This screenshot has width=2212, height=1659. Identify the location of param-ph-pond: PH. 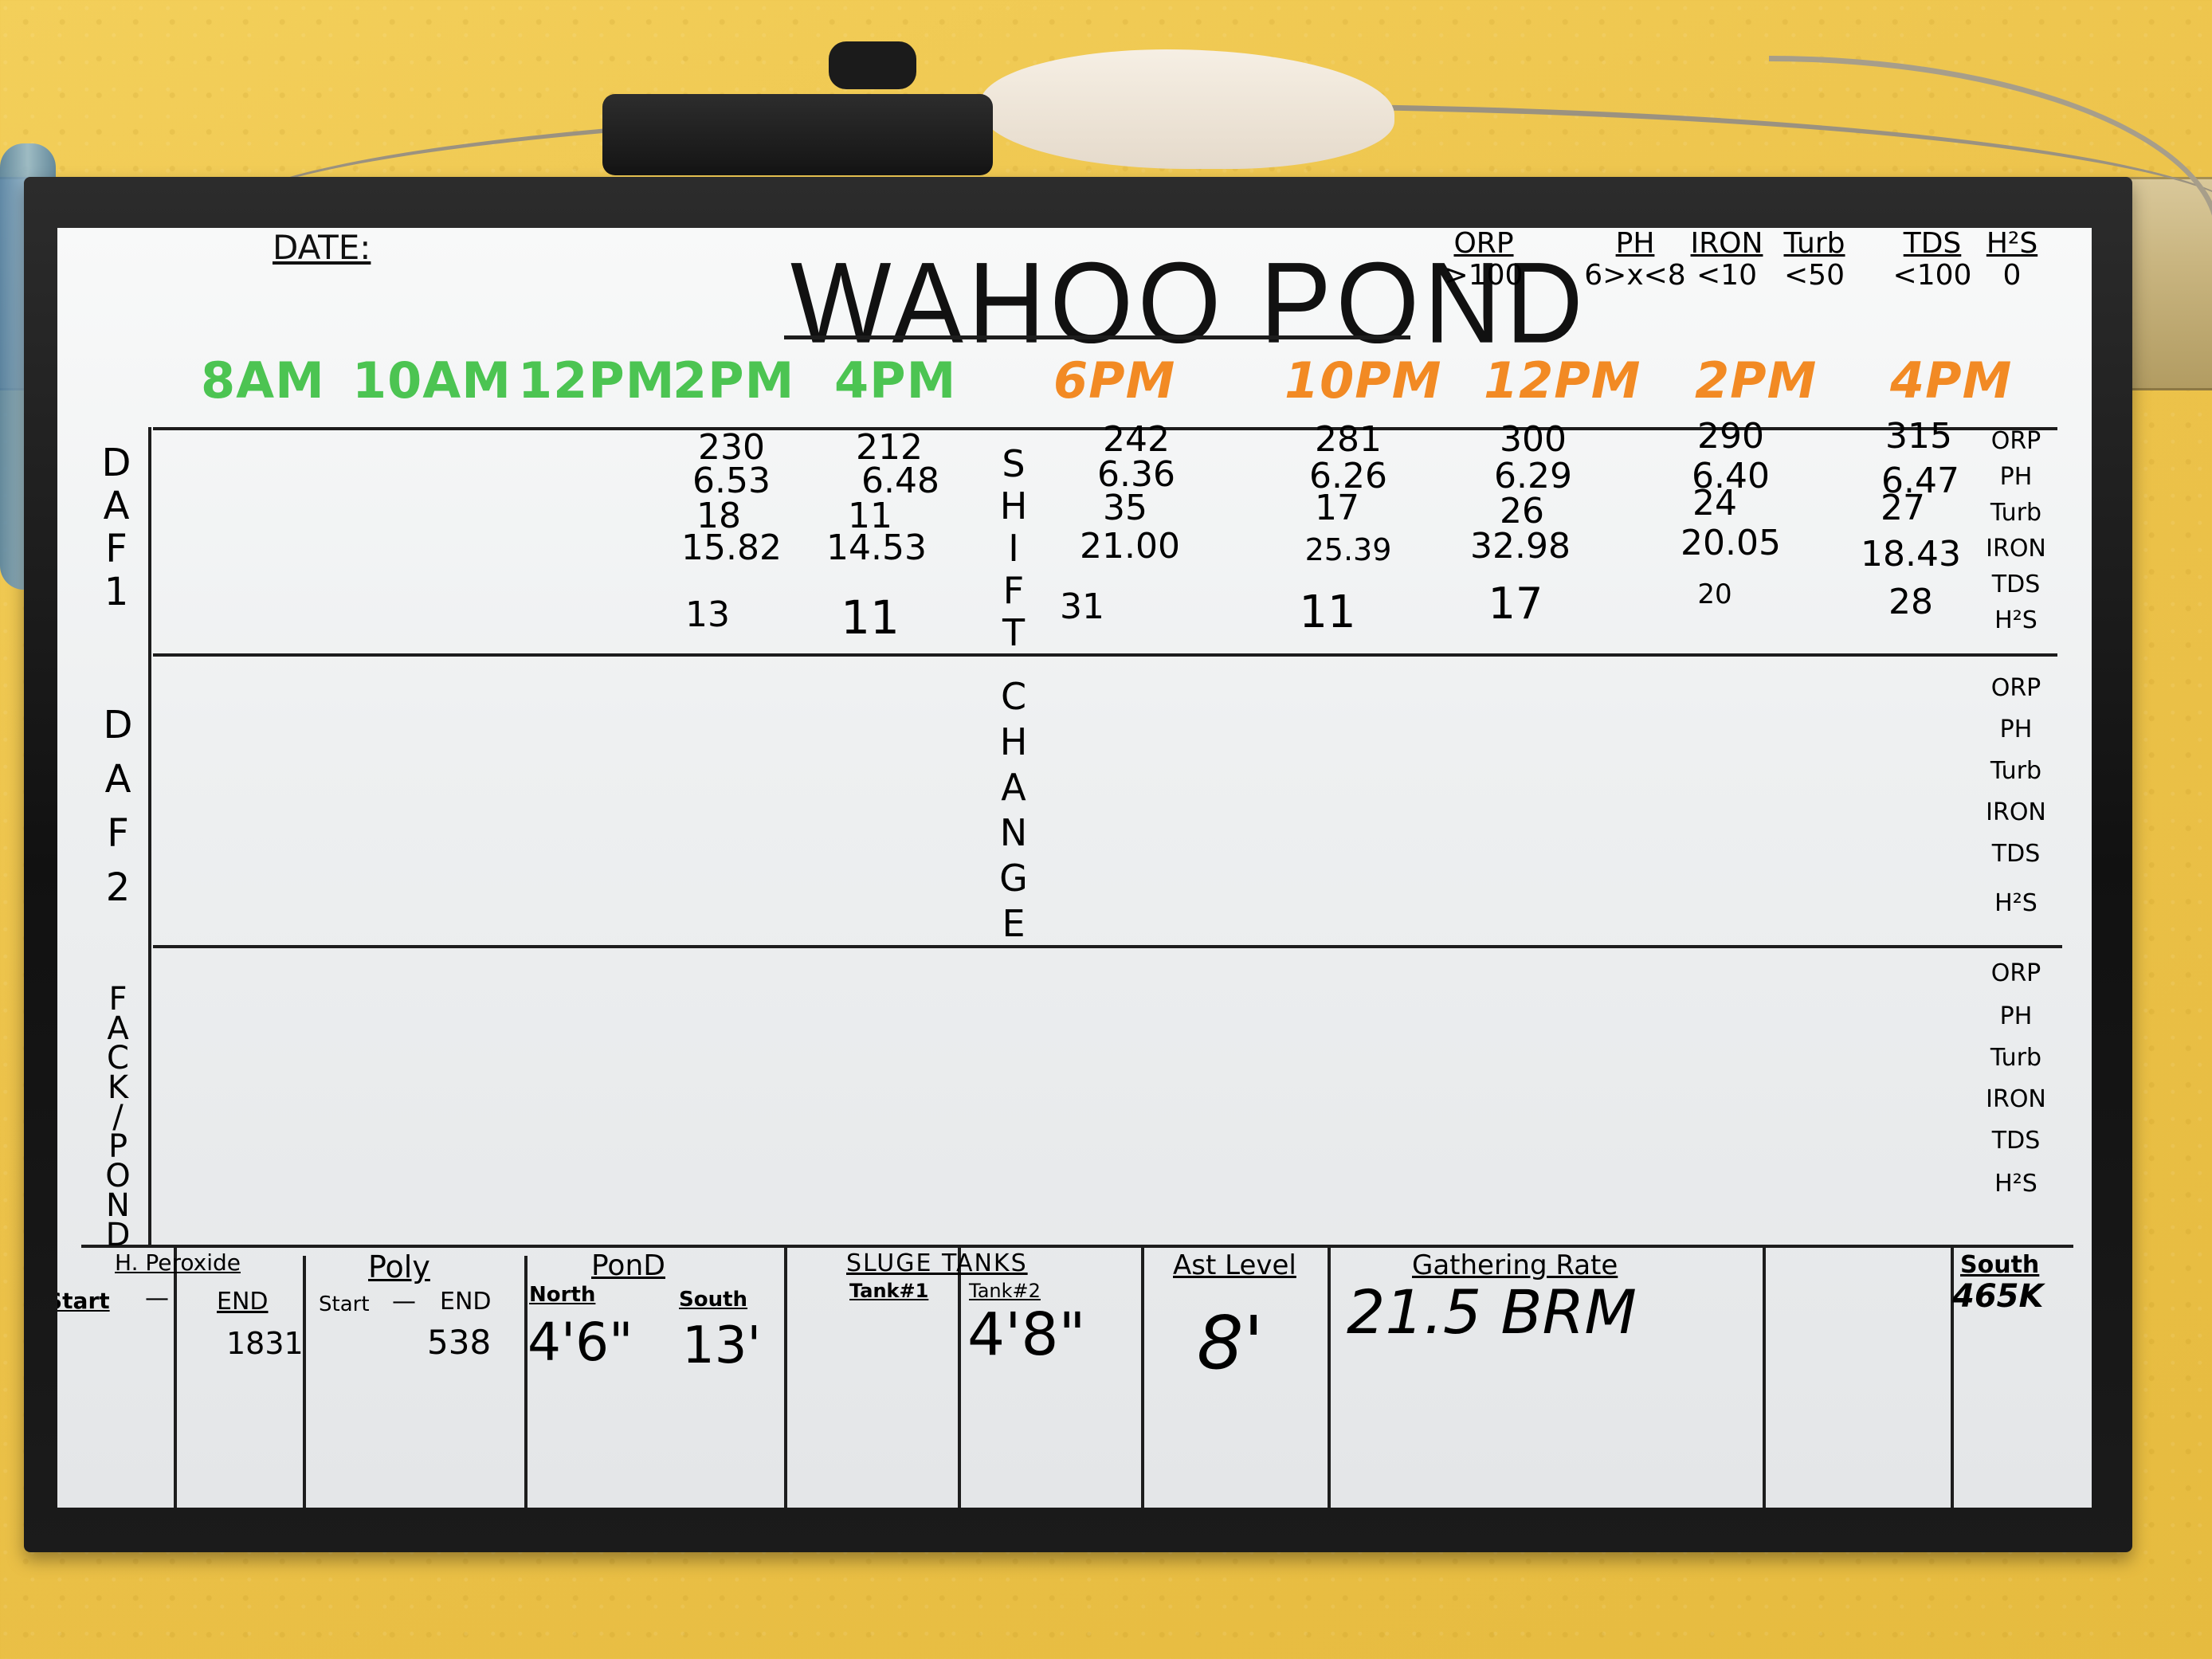
(2016, 1016).